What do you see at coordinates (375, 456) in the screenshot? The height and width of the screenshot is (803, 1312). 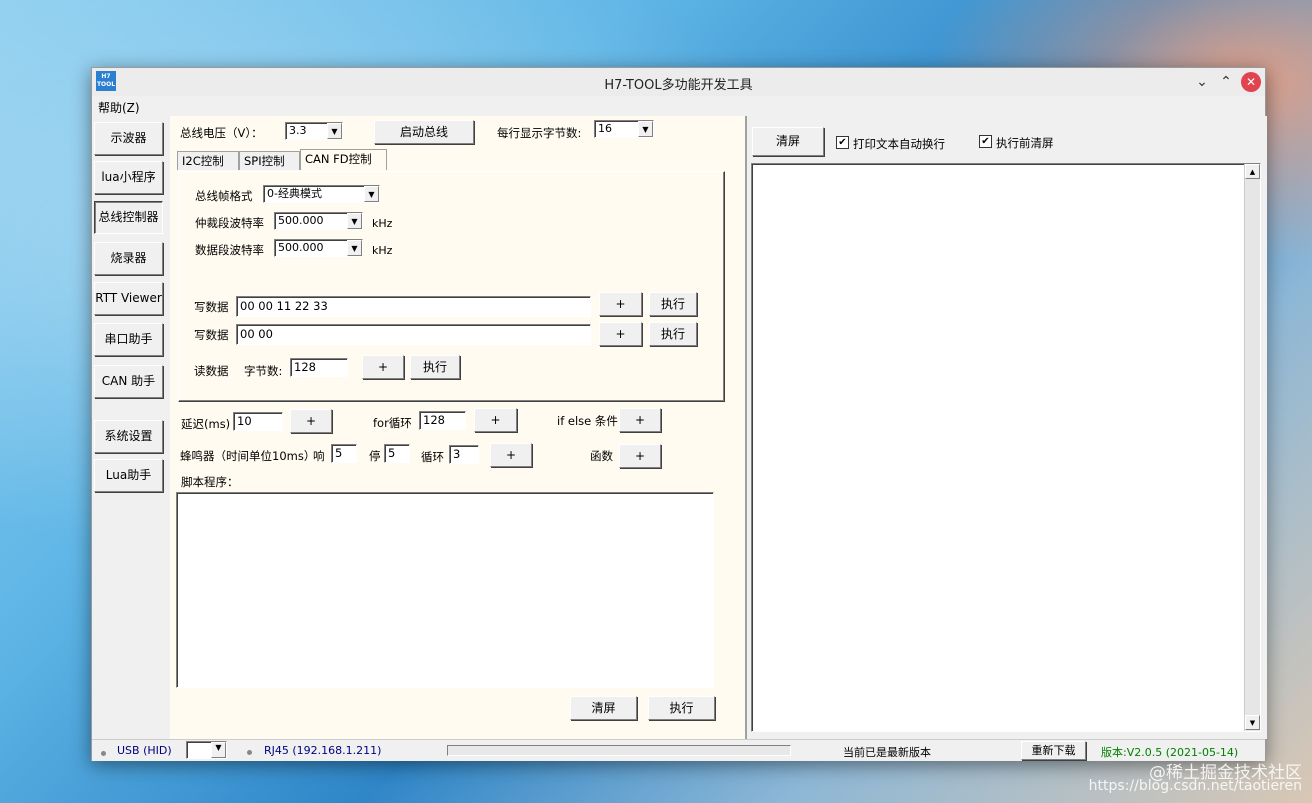 I see `beep-off-label: 停` at bounding box center [375, 456].